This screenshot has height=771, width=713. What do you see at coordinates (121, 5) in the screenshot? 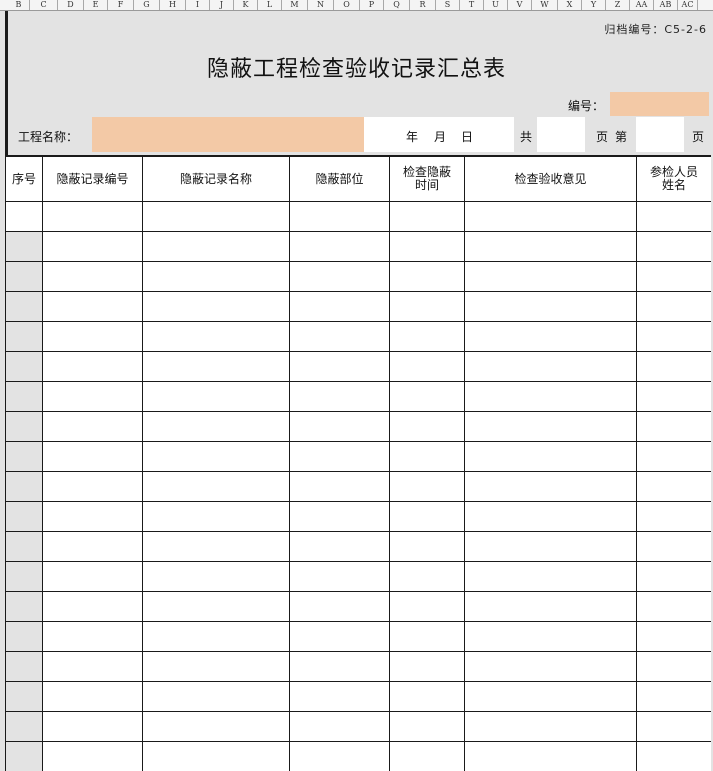
I see `column-header-f: F` at bounding box center [121, 5].